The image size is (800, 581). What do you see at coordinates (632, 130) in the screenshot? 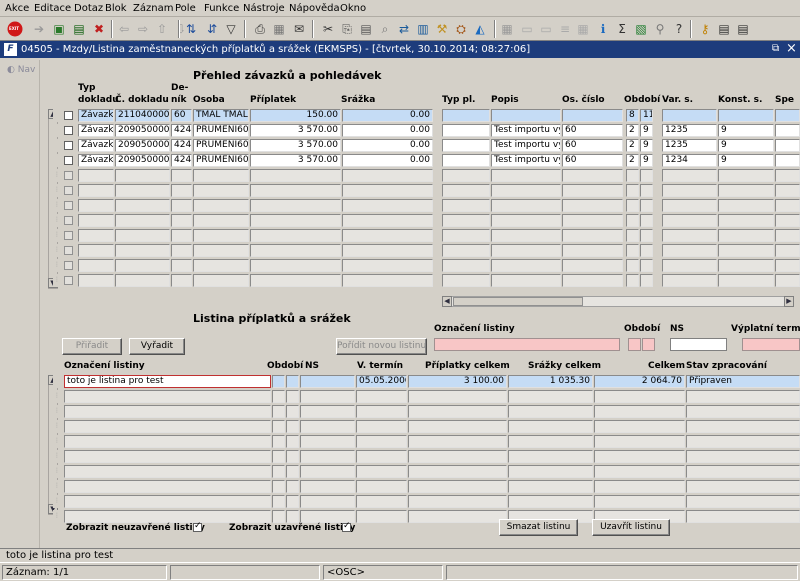
I see `overview-cell-obd1: 2` at bounding box center [632, 130].